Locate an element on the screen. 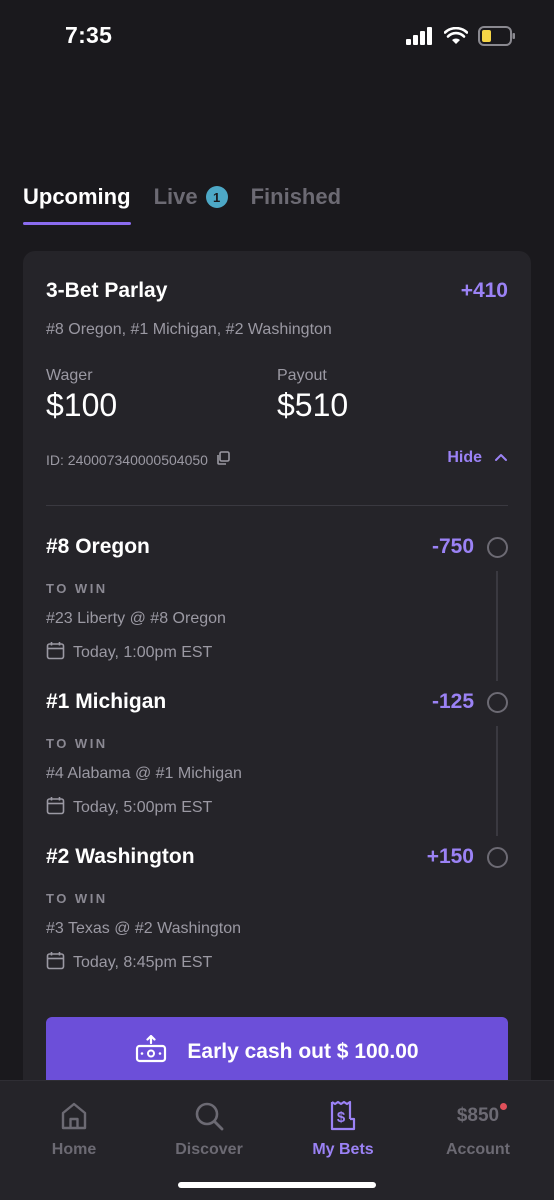  hide-label: Hide is located at coordinates (464, 457).